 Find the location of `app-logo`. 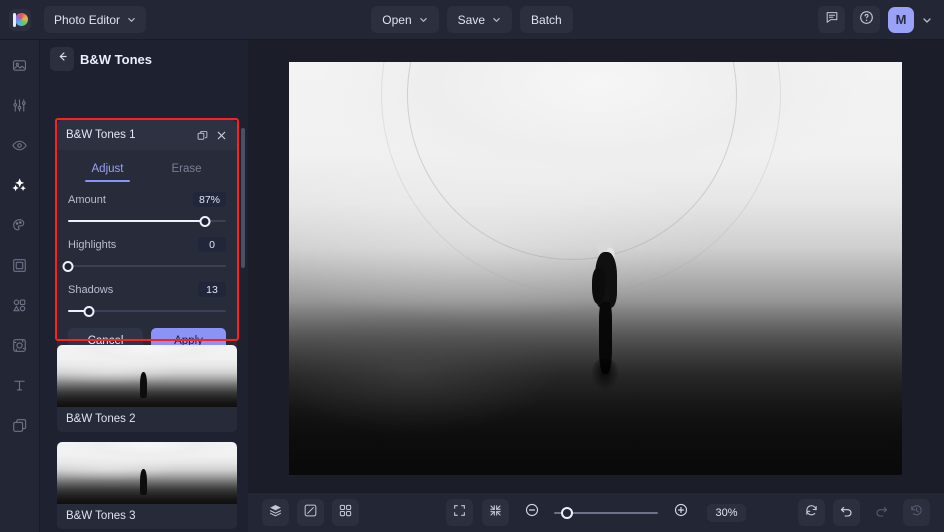

app-logo is located at coordinates (20, 19).